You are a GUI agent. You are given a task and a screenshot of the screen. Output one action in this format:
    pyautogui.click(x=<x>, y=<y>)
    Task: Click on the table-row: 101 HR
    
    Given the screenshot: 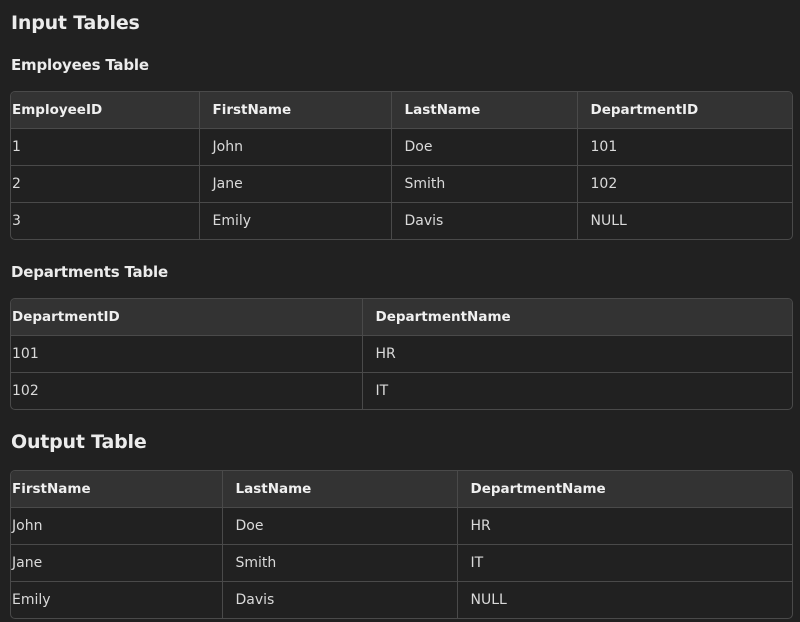 What is the action you would take?
    pyautogui.click(x=401, y=354)
    